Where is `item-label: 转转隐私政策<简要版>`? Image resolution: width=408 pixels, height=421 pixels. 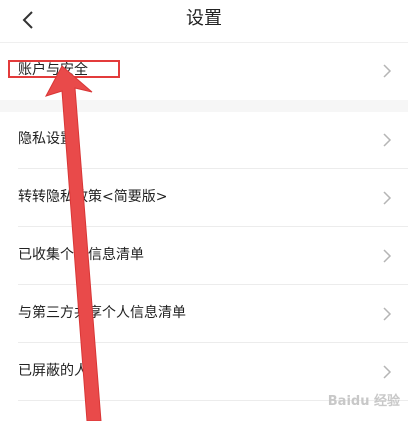 item-label: 转转隐私政策<简要版> is located at coordinates (93, 197).